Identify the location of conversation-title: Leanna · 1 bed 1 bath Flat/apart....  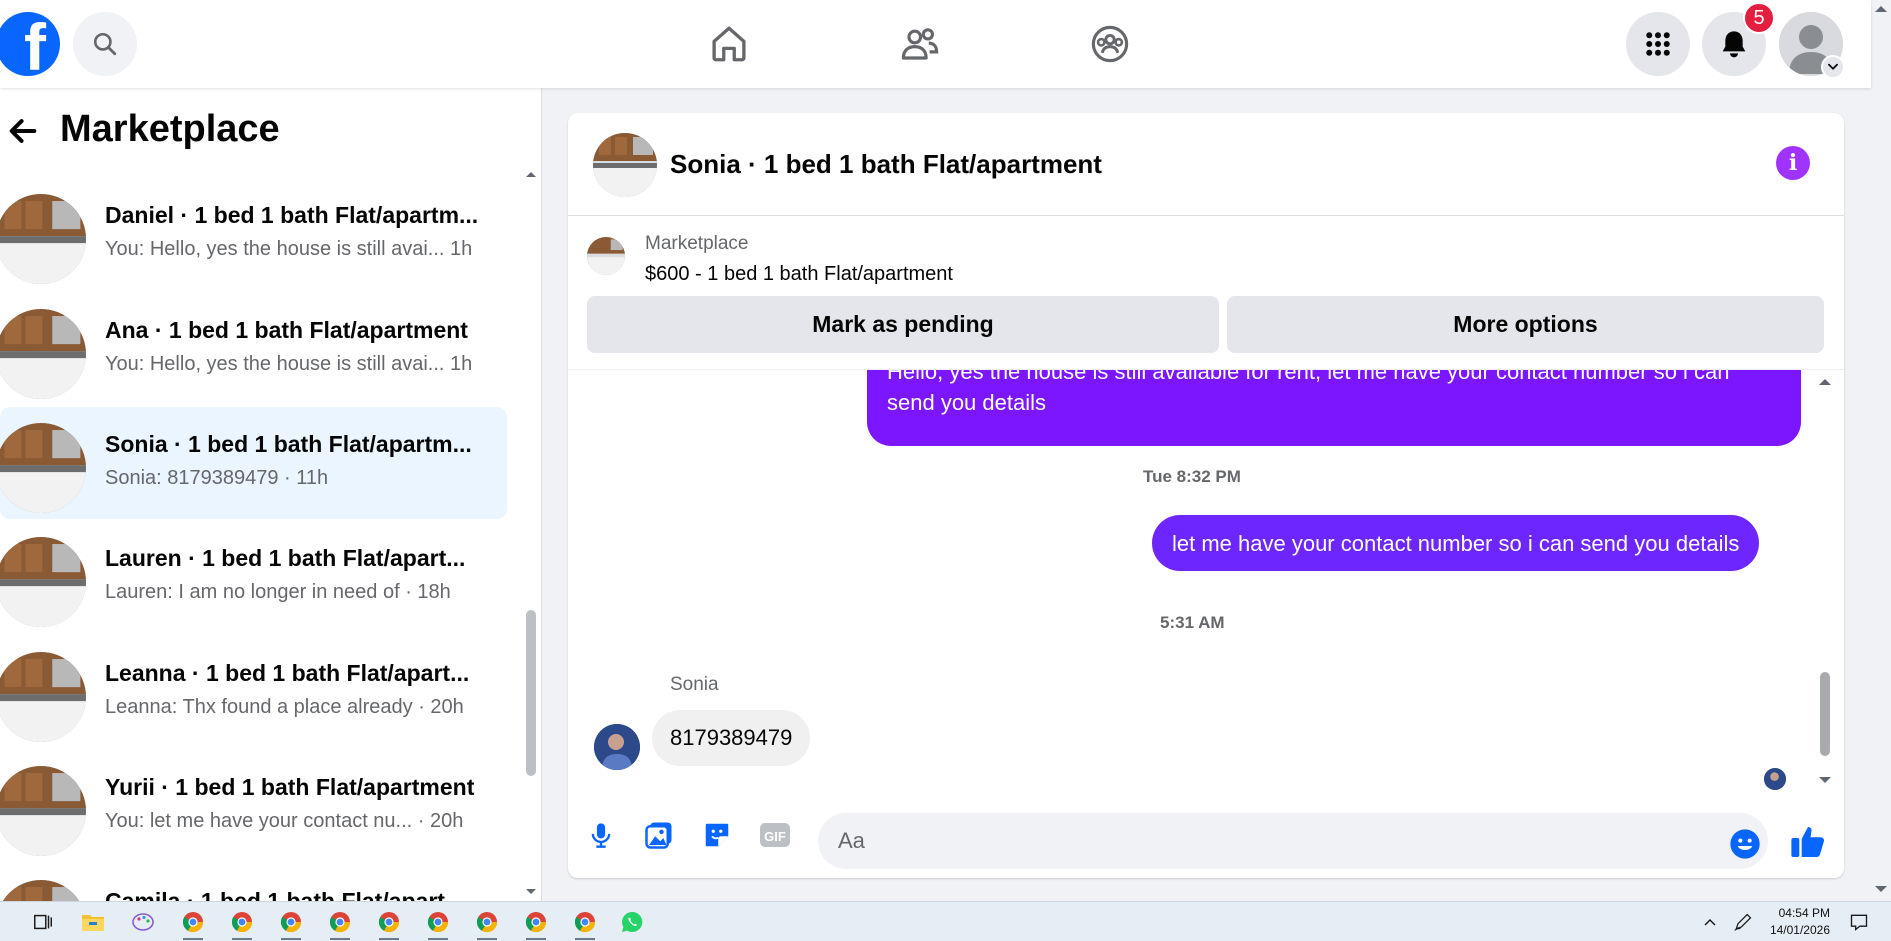
(287, 673).